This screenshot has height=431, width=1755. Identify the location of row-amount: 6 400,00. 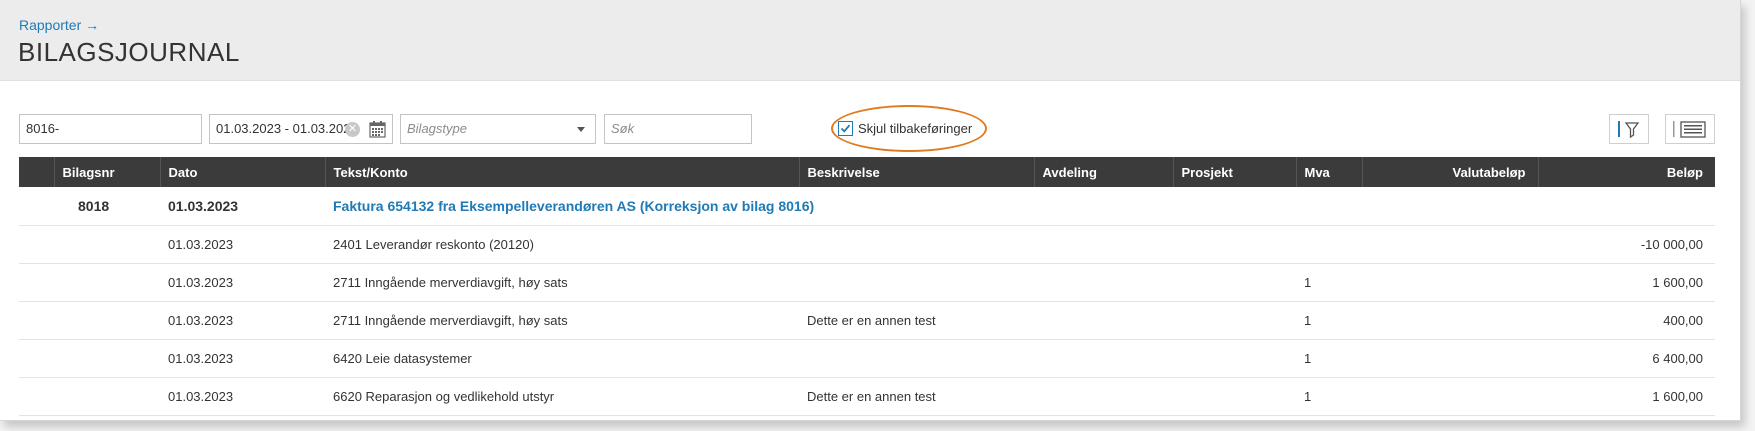
(1677, 358).